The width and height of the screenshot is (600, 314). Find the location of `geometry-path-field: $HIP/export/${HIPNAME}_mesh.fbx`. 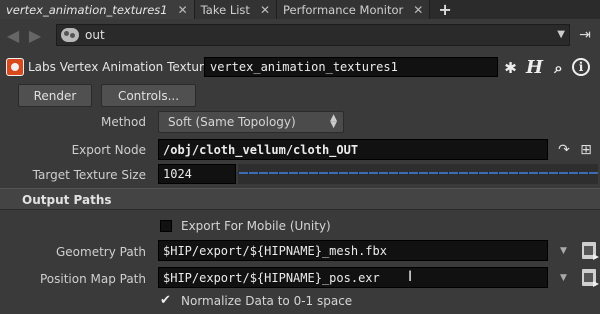

geometry-path-field: $HIP/export/${HIPNAME}_mesh.fbx is located at coordinates (353, 250).